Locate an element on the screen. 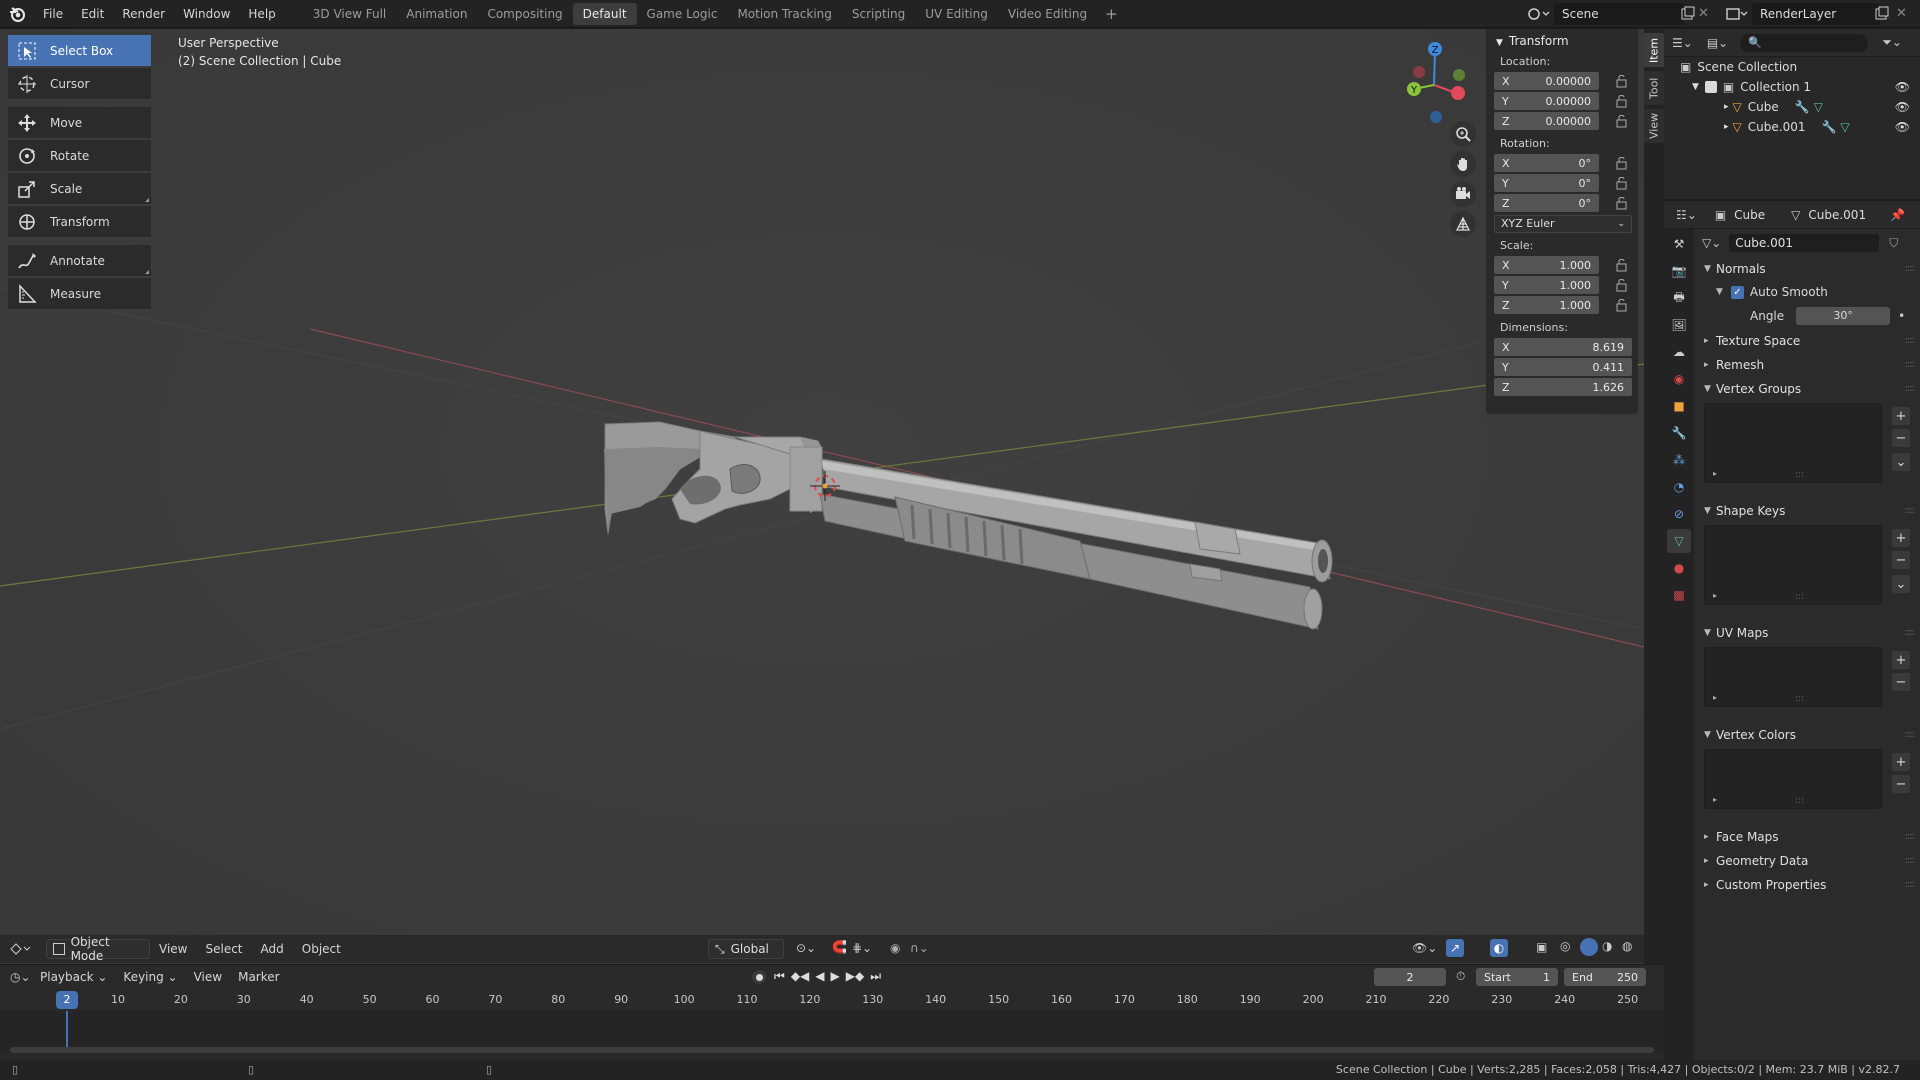 This screenshot has height=1080, width=1920. preview-range-icon: ⏱ is located at coordinates (1460, 976).